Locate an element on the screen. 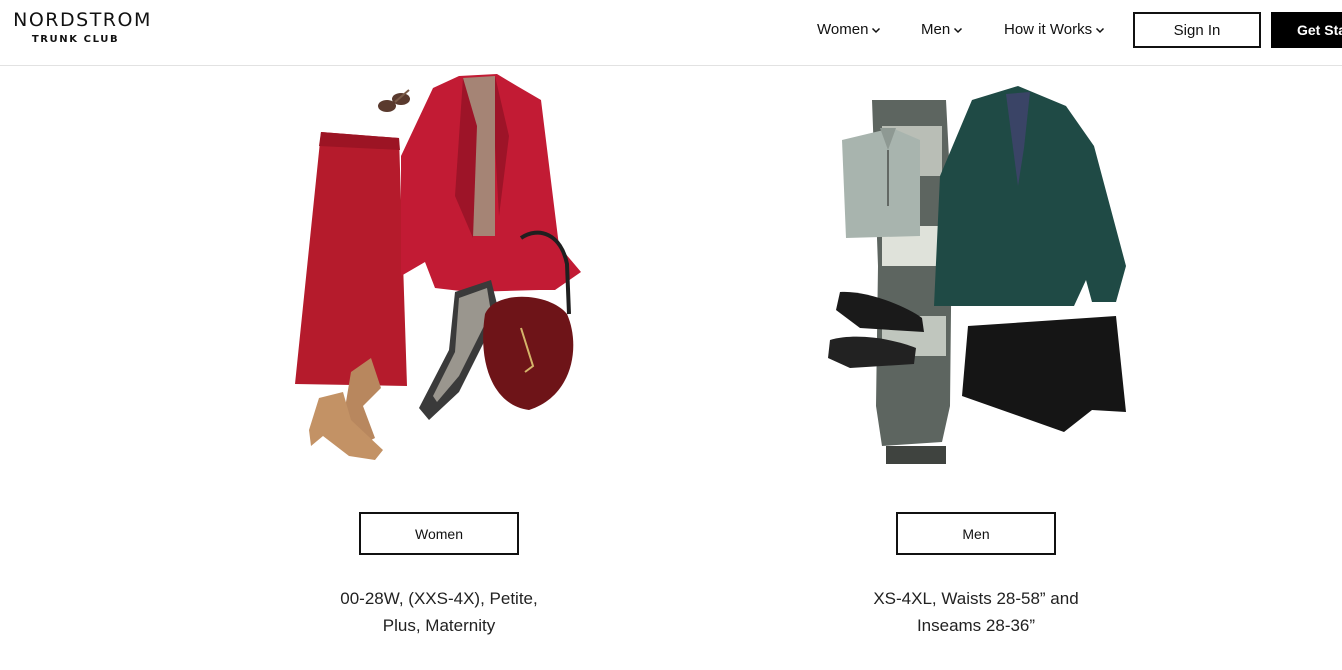 The width and height of the screenshot is (1342, 670). women-sizes-line-2: Plus, Maternity is located at coordinates (439, 625).